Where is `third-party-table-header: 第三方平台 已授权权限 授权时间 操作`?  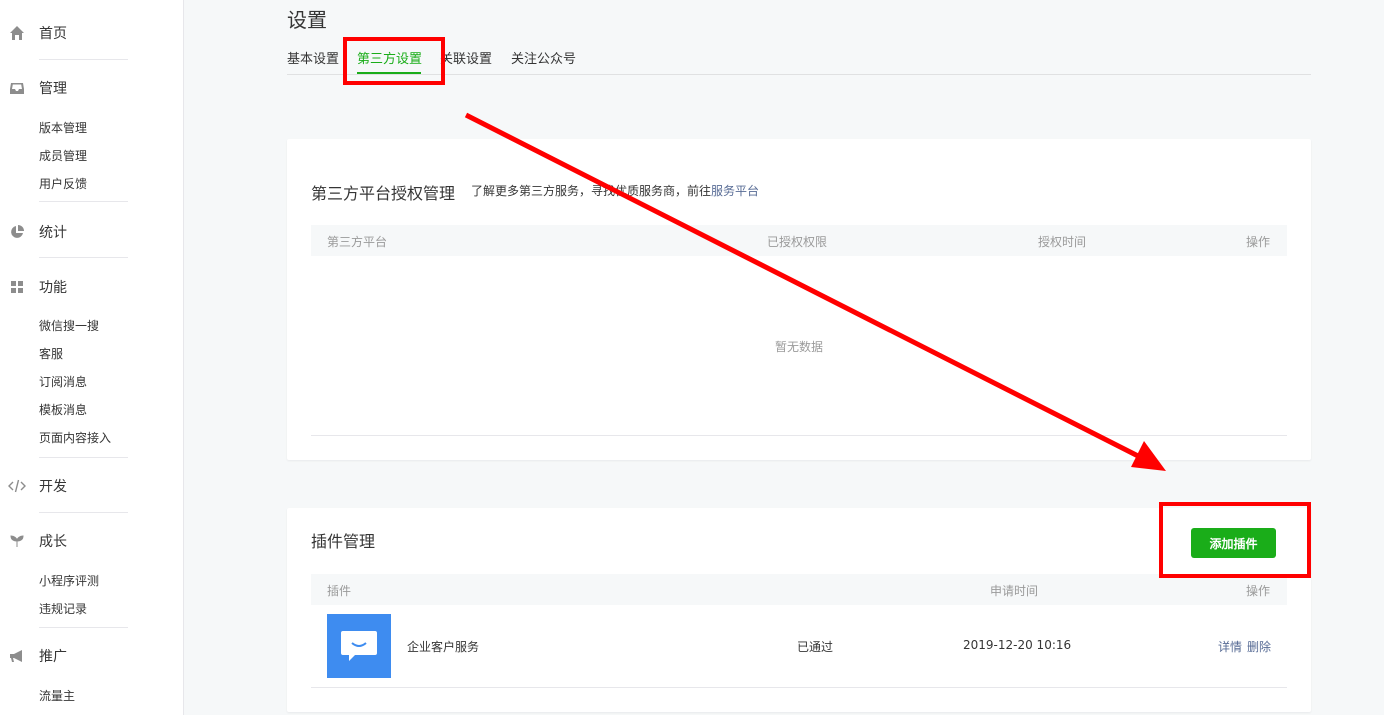
third-party-table-header: 第三方平台 已授权权限 授权时间 操作 is located at coordinates (799, 240).